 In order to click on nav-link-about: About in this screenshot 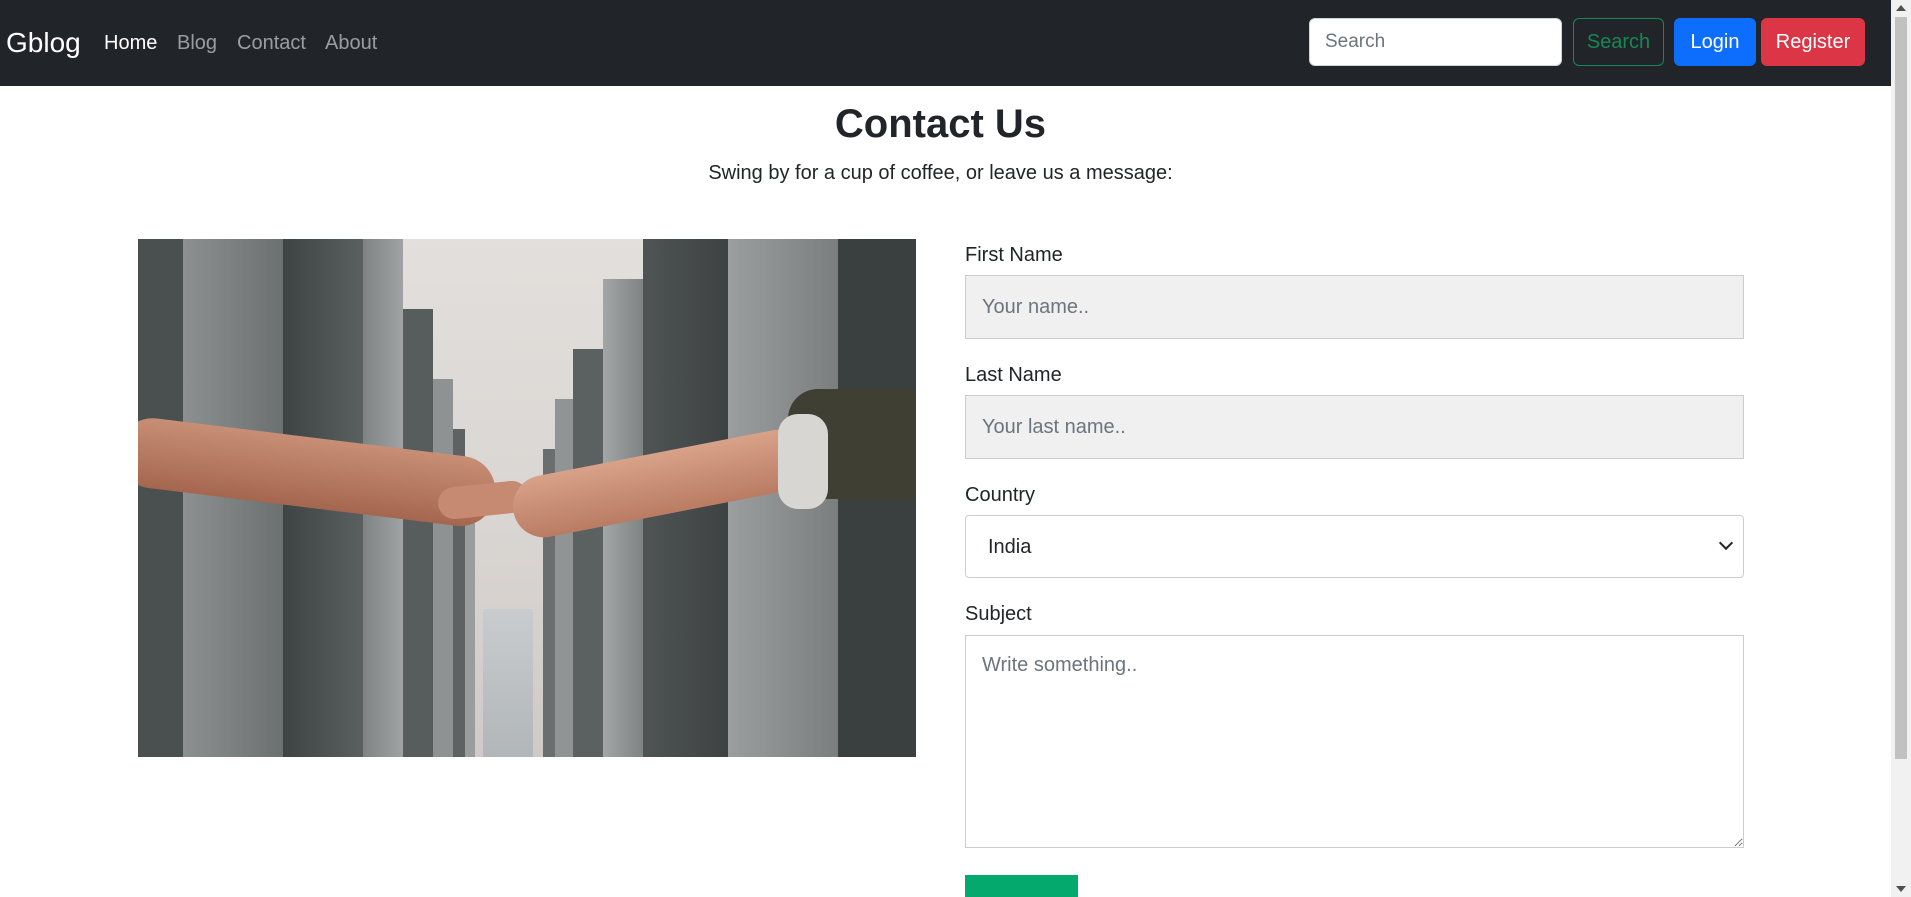, I will do `click(351, 43)`.